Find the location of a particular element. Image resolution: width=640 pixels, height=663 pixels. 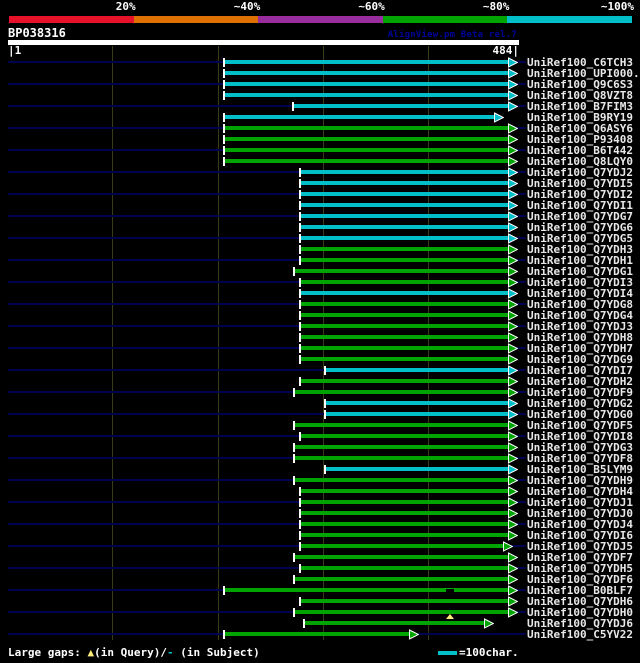

large-gaps-label: Large gaps: is located at coordinates (48, 652).